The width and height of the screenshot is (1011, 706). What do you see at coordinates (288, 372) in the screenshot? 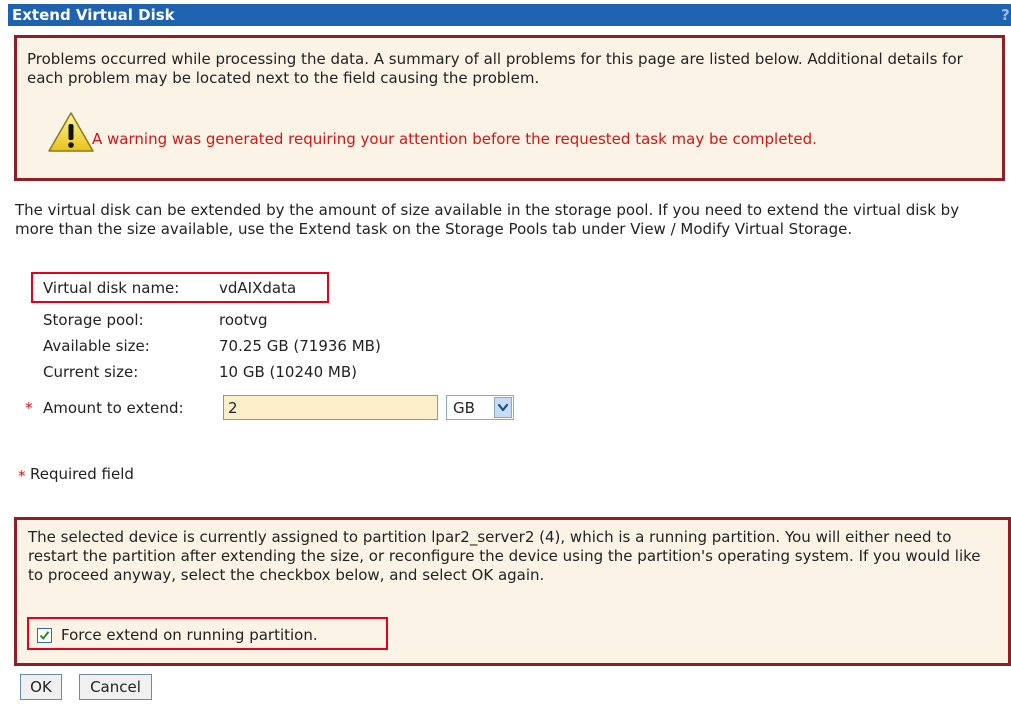
I see `current-size-value: 10 GB (10240 MB)` at bounding box center [288, 372].